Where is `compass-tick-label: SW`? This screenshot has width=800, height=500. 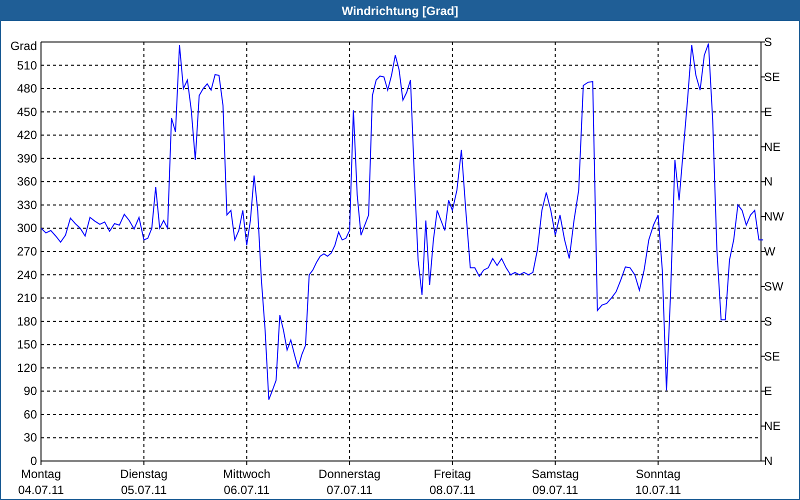 compass-tick-label: SW is located at coordinates (774, 286).